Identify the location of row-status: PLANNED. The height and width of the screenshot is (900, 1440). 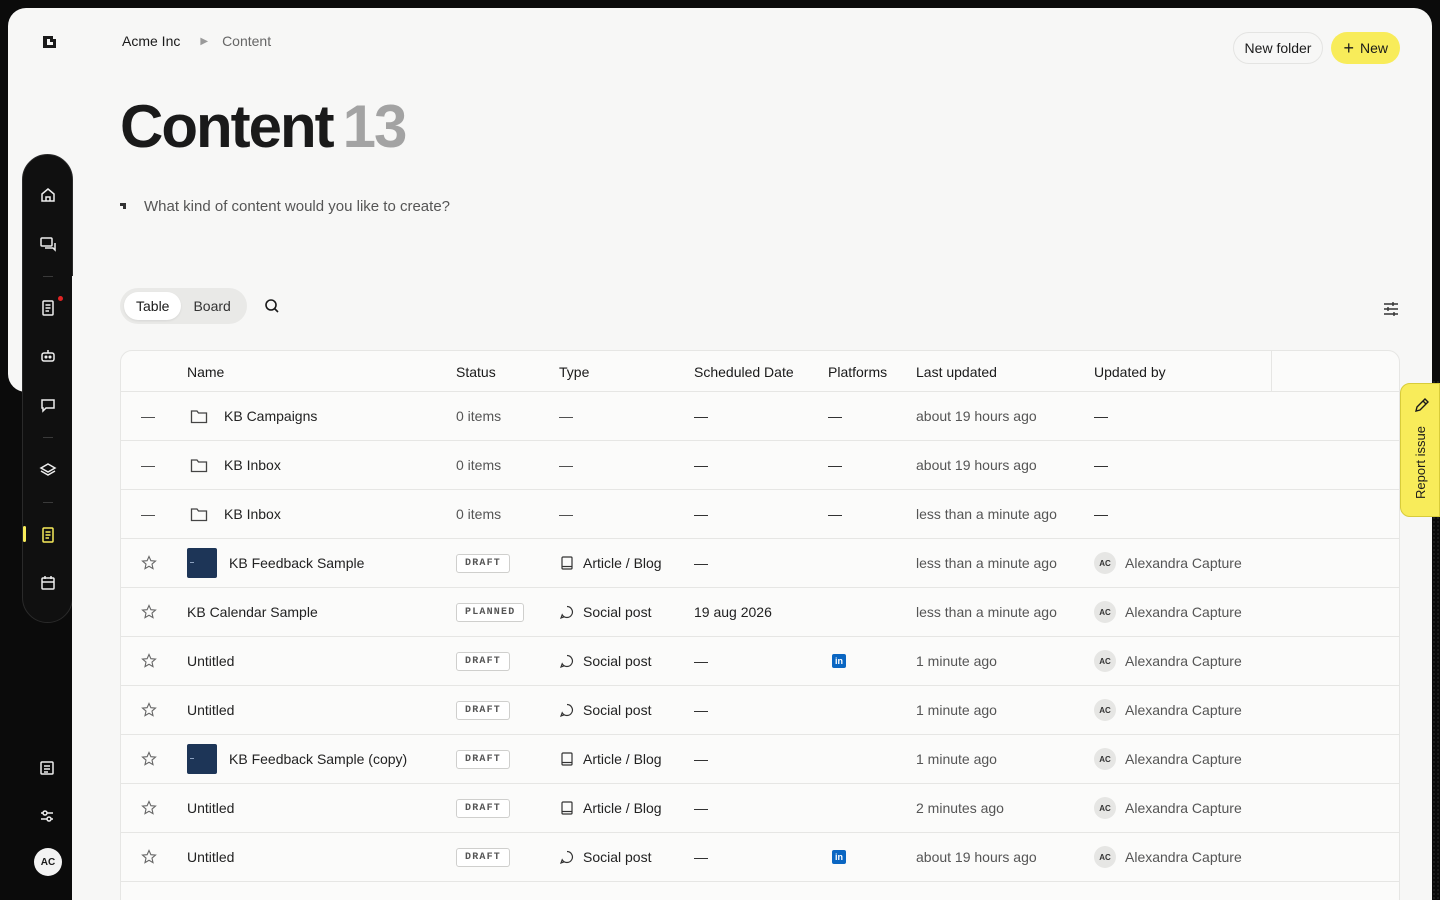
(490, 612).